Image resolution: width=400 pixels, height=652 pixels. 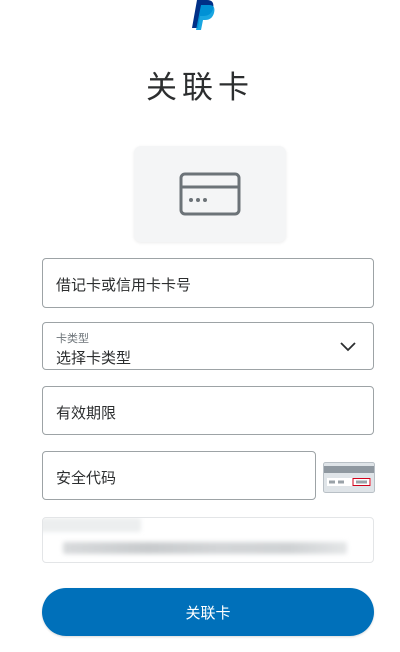 What do you see at coordinates (86, 478) in the screenshot?
I see `security-code-placeholder: 安全代码` at bounding box center [86, 478].